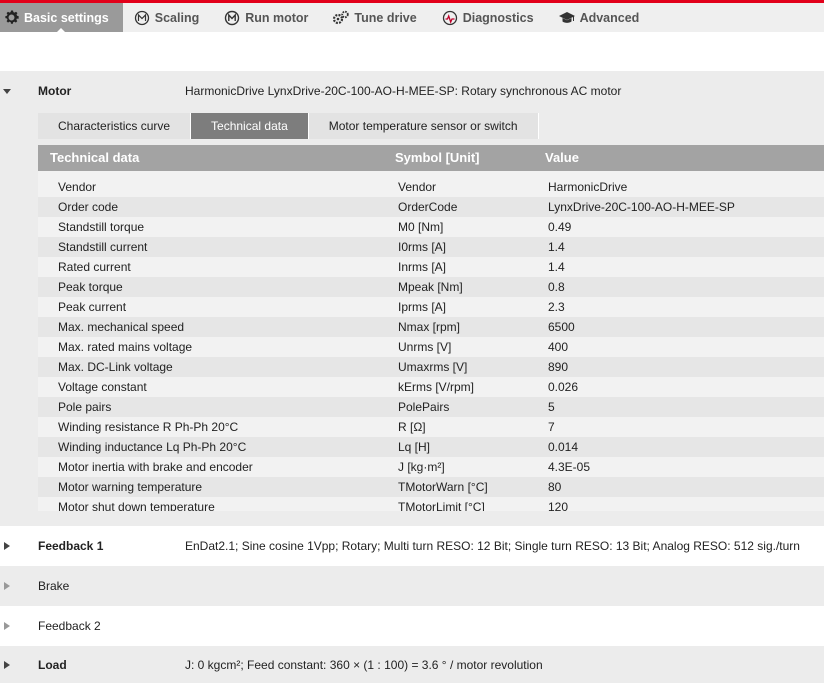 This screenshot has height=683, width=824. I want to click on table-row: Winding resistance R Ph-Ph 20°C R [Ω] 7, so click(431, 427).